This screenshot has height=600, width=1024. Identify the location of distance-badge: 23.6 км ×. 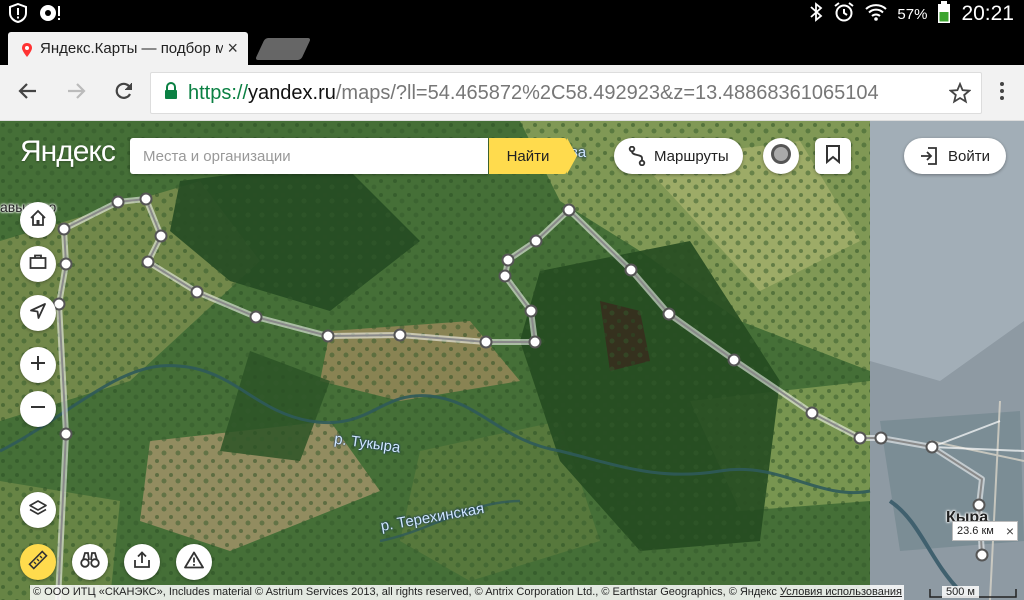
(985, 531).